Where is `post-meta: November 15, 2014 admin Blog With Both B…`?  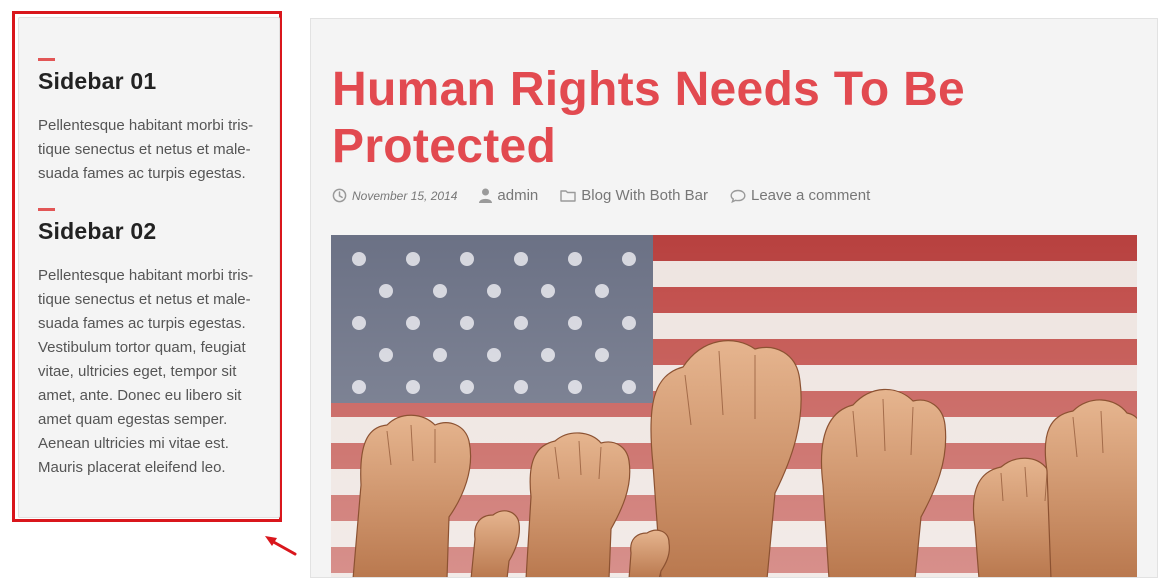
post-meta: November 15, 2014 admin Blog With Both B… is located at coordinates (612, 195).